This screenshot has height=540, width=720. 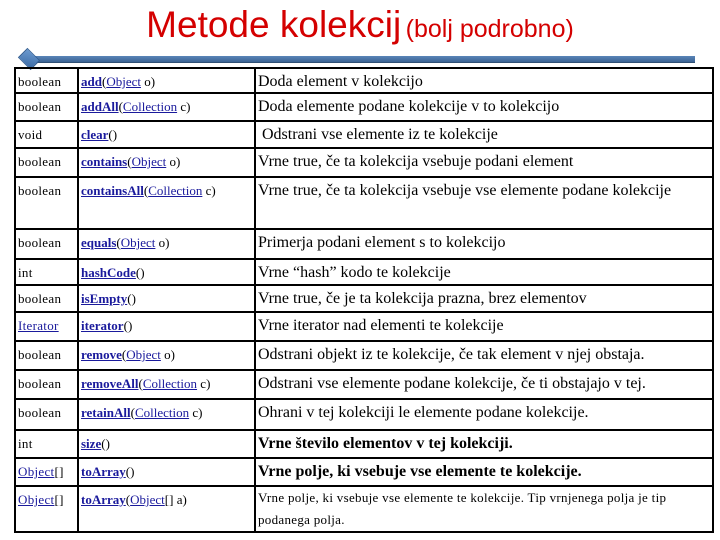 I want to click on method-signature-cell: removeAll(Collection c), so click(x=166, y=384).